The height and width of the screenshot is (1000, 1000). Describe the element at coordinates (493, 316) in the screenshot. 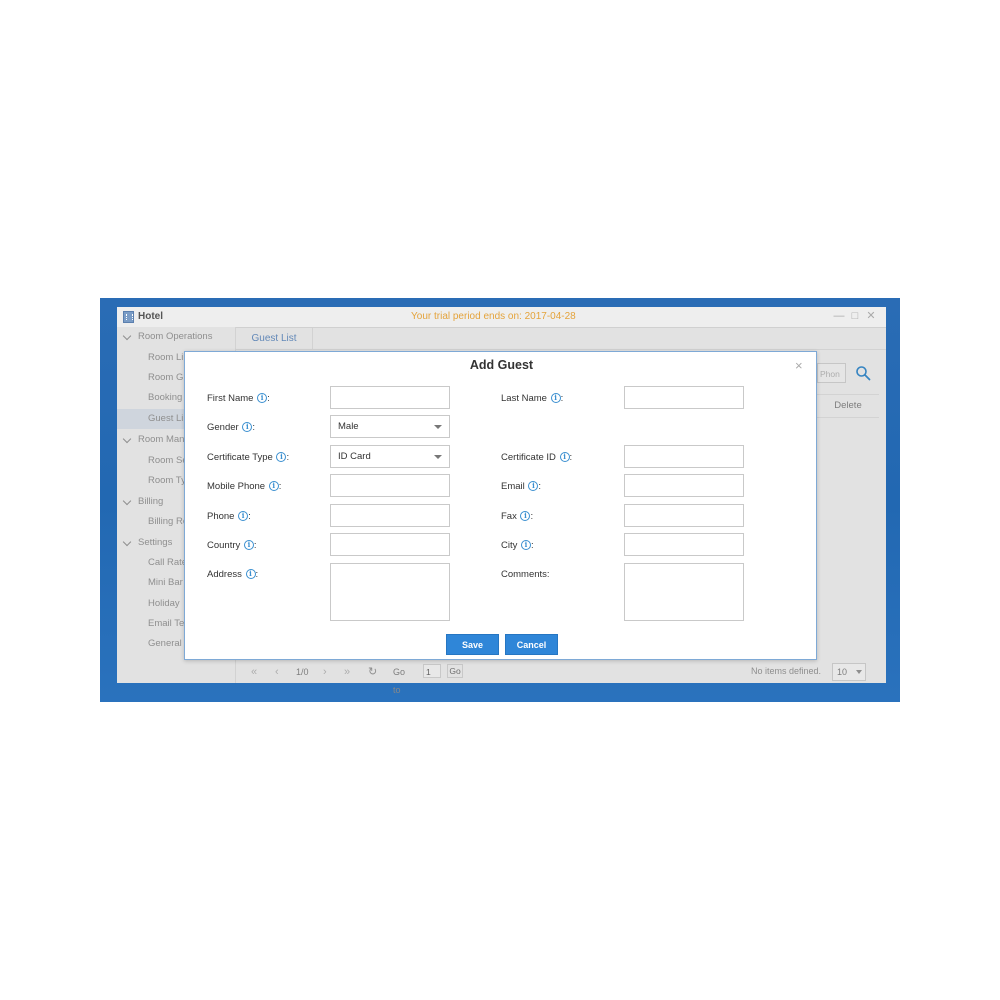

I see `trial-notice: Your trial period ends on: 2017-04-28` at that location.